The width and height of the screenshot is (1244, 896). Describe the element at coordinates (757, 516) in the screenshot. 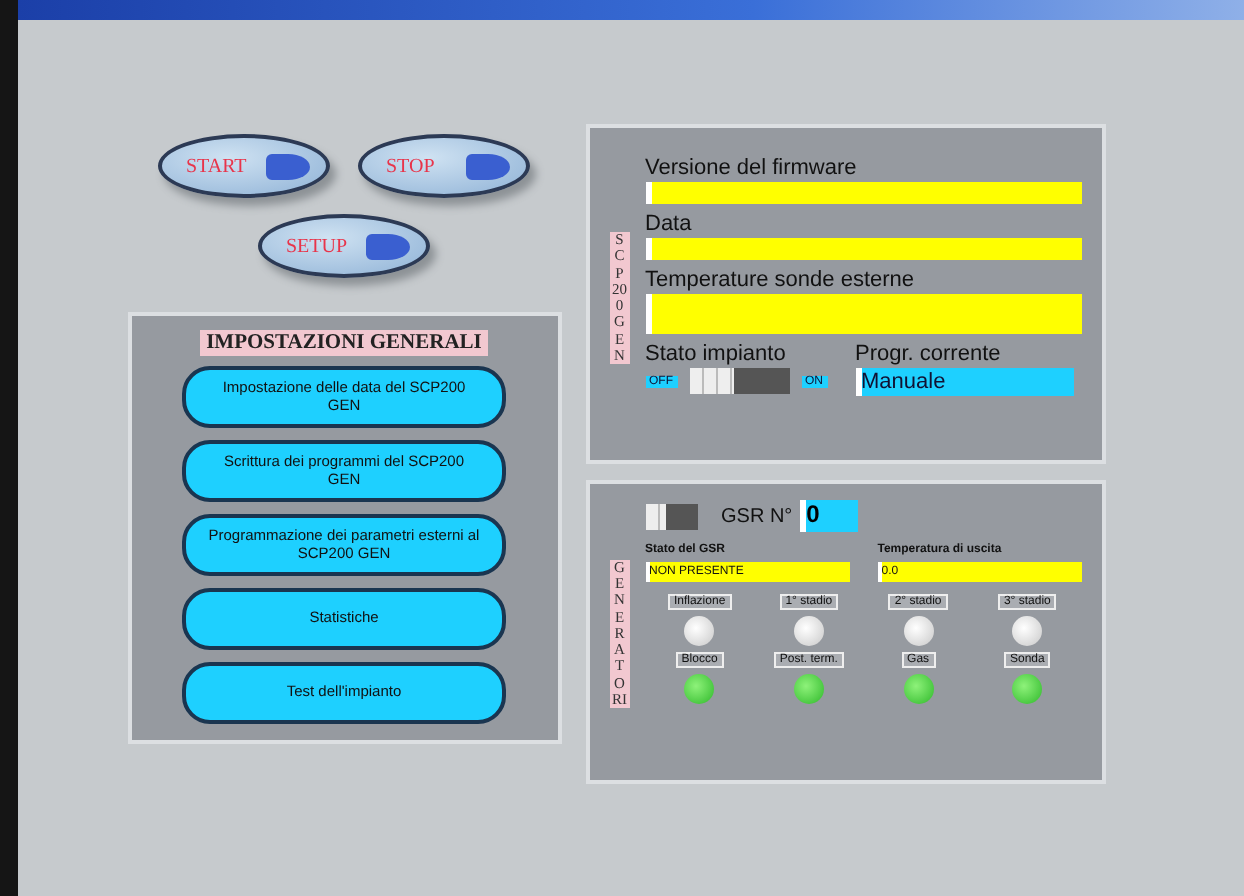

I see `field-label: GSR N°` at that location.